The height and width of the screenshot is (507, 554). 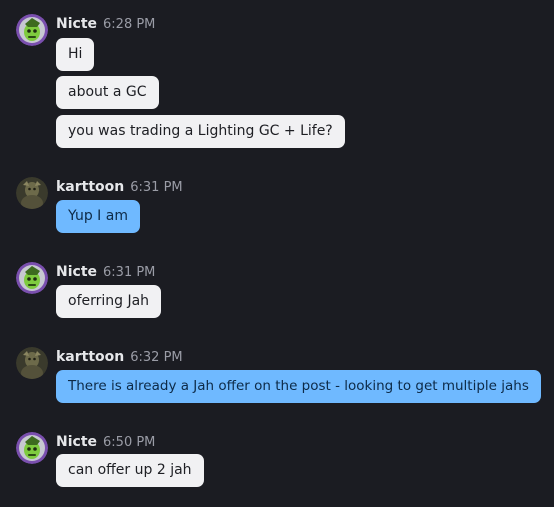 What do you see at coordinates (75, 54) in the screenshot?
I see `message-bubble: Hi` at bounding box center [75, 54].